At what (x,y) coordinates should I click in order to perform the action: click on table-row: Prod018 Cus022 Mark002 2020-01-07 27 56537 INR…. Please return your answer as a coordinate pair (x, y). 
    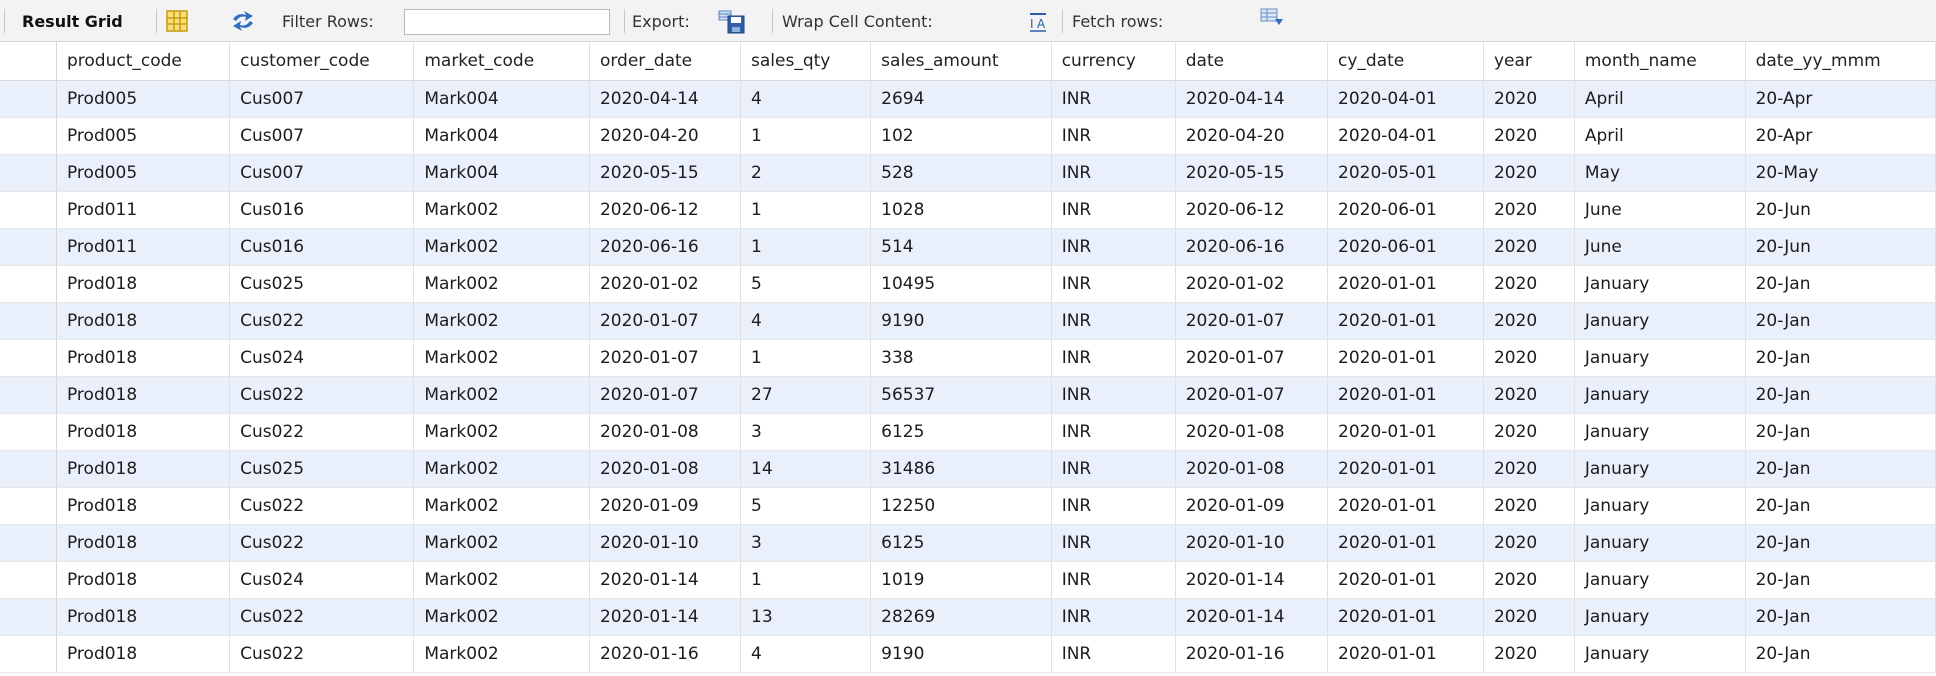
    Looking at the image, I should click on (968, 395).